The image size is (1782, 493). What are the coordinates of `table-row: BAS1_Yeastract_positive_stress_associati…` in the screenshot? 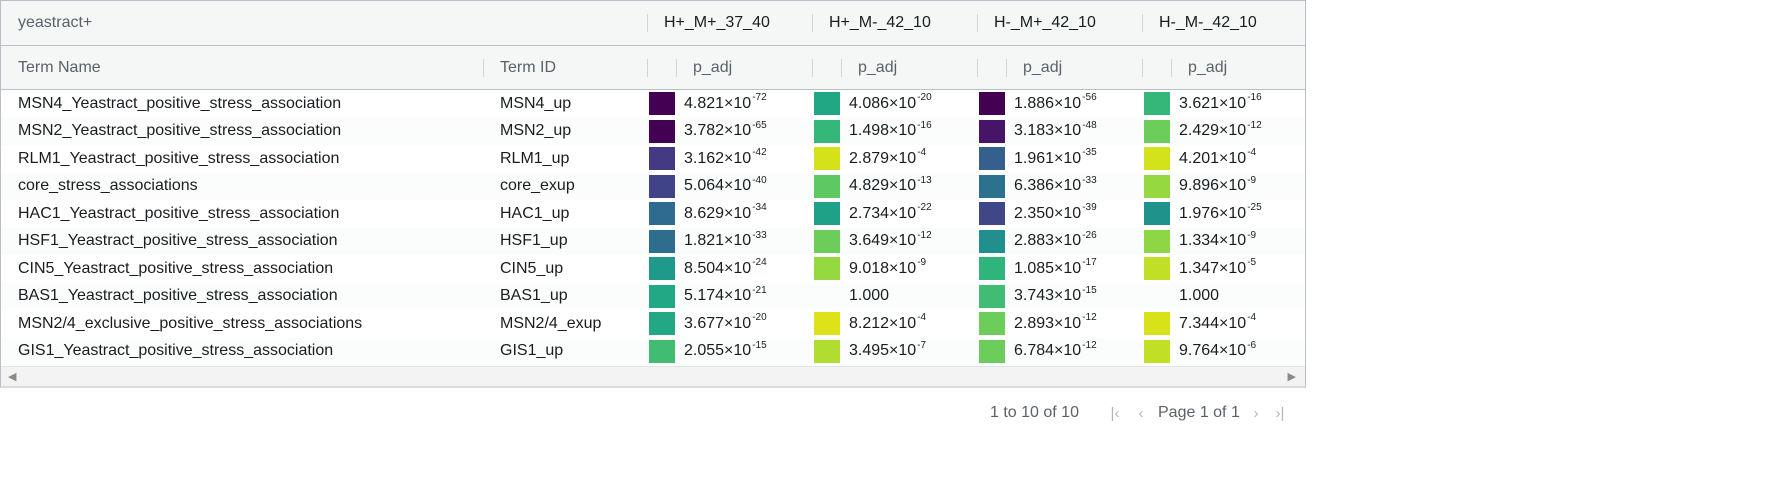 It's located at (653, 296).